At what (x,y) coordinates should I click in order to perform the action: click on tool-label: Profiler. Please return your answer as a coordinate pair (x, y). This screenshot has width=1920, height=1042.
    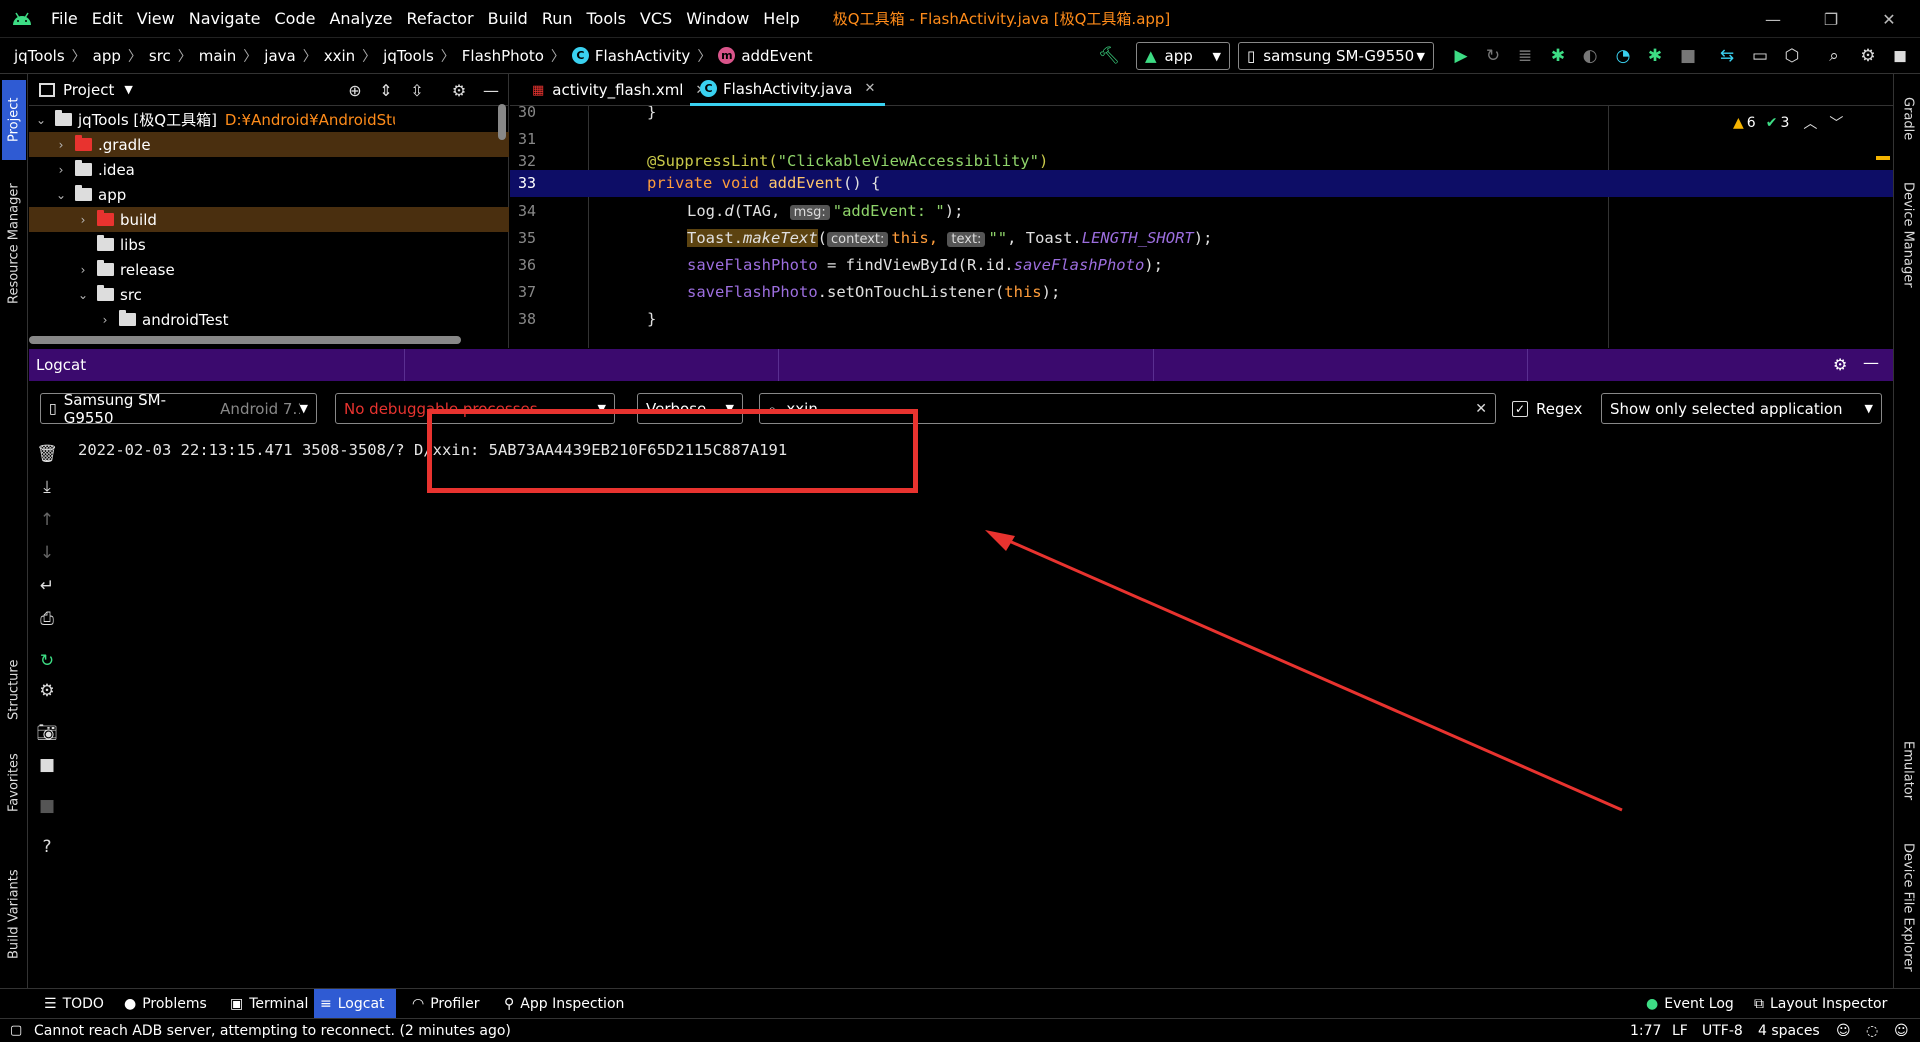
    Looking at the image, I should click on (455, 1004).